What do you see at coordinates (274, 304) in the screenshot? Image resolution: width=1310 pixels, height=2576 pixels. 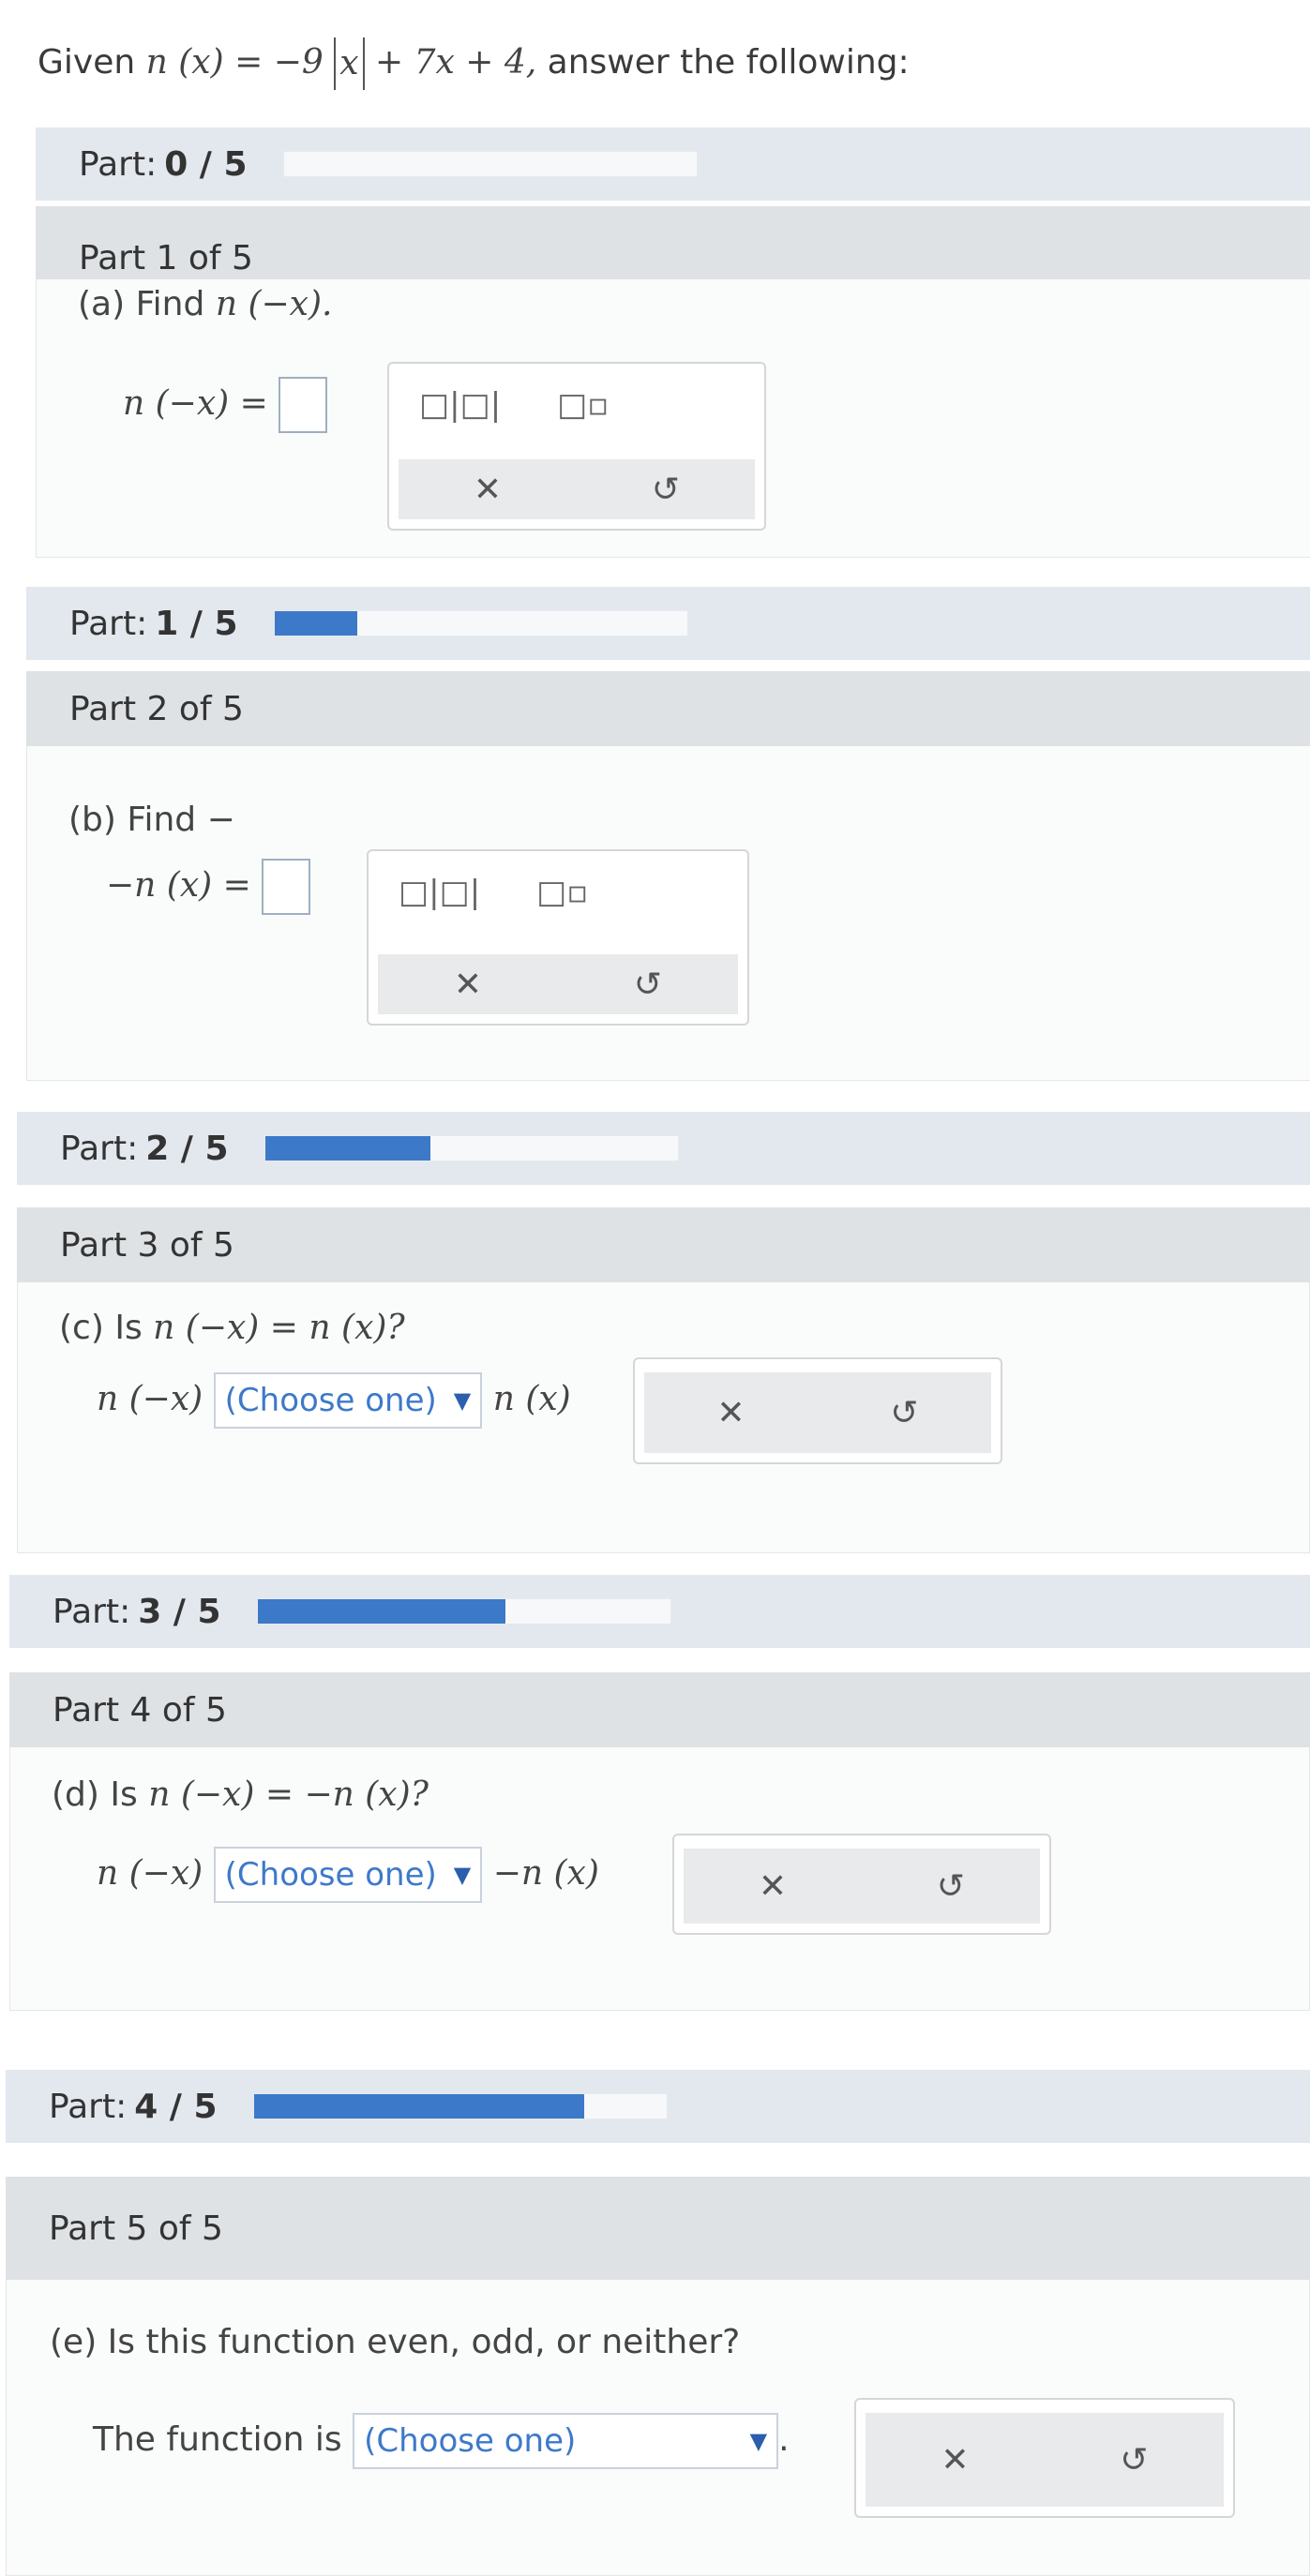 I see `question-math: n (−x).` at bounding box center [274, 304].